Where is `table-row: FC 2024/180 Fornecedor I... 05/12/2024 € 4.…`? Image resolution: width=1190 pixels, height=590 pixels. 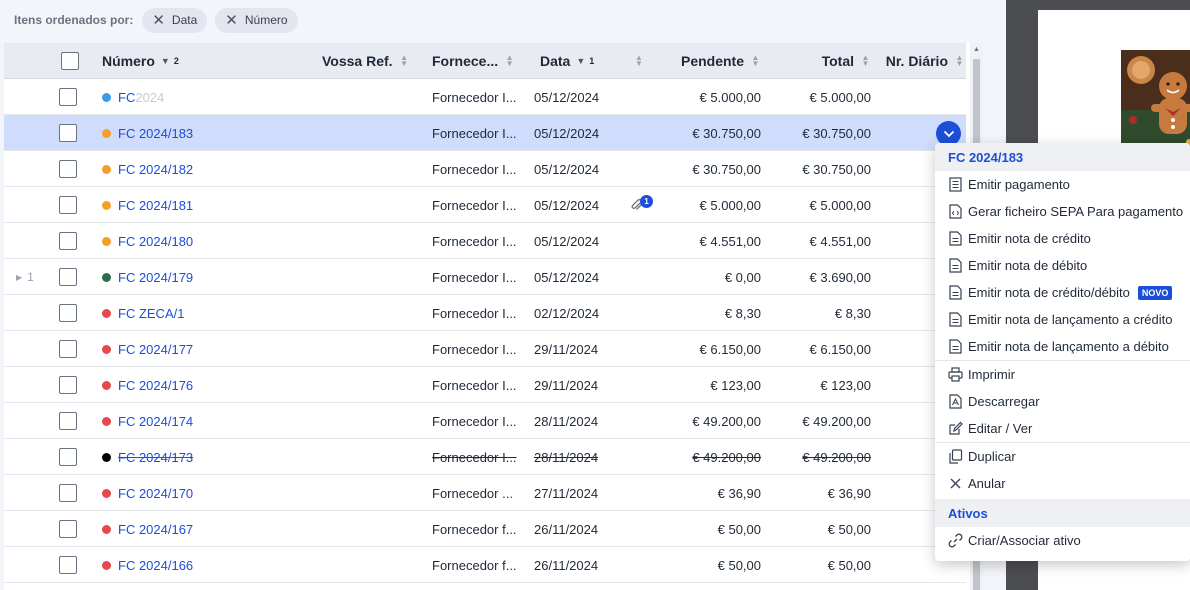
table-row: FC 2024/180 Fornecedor I... 05/12/2024 € 4.… is located at coordinates (485, 241).